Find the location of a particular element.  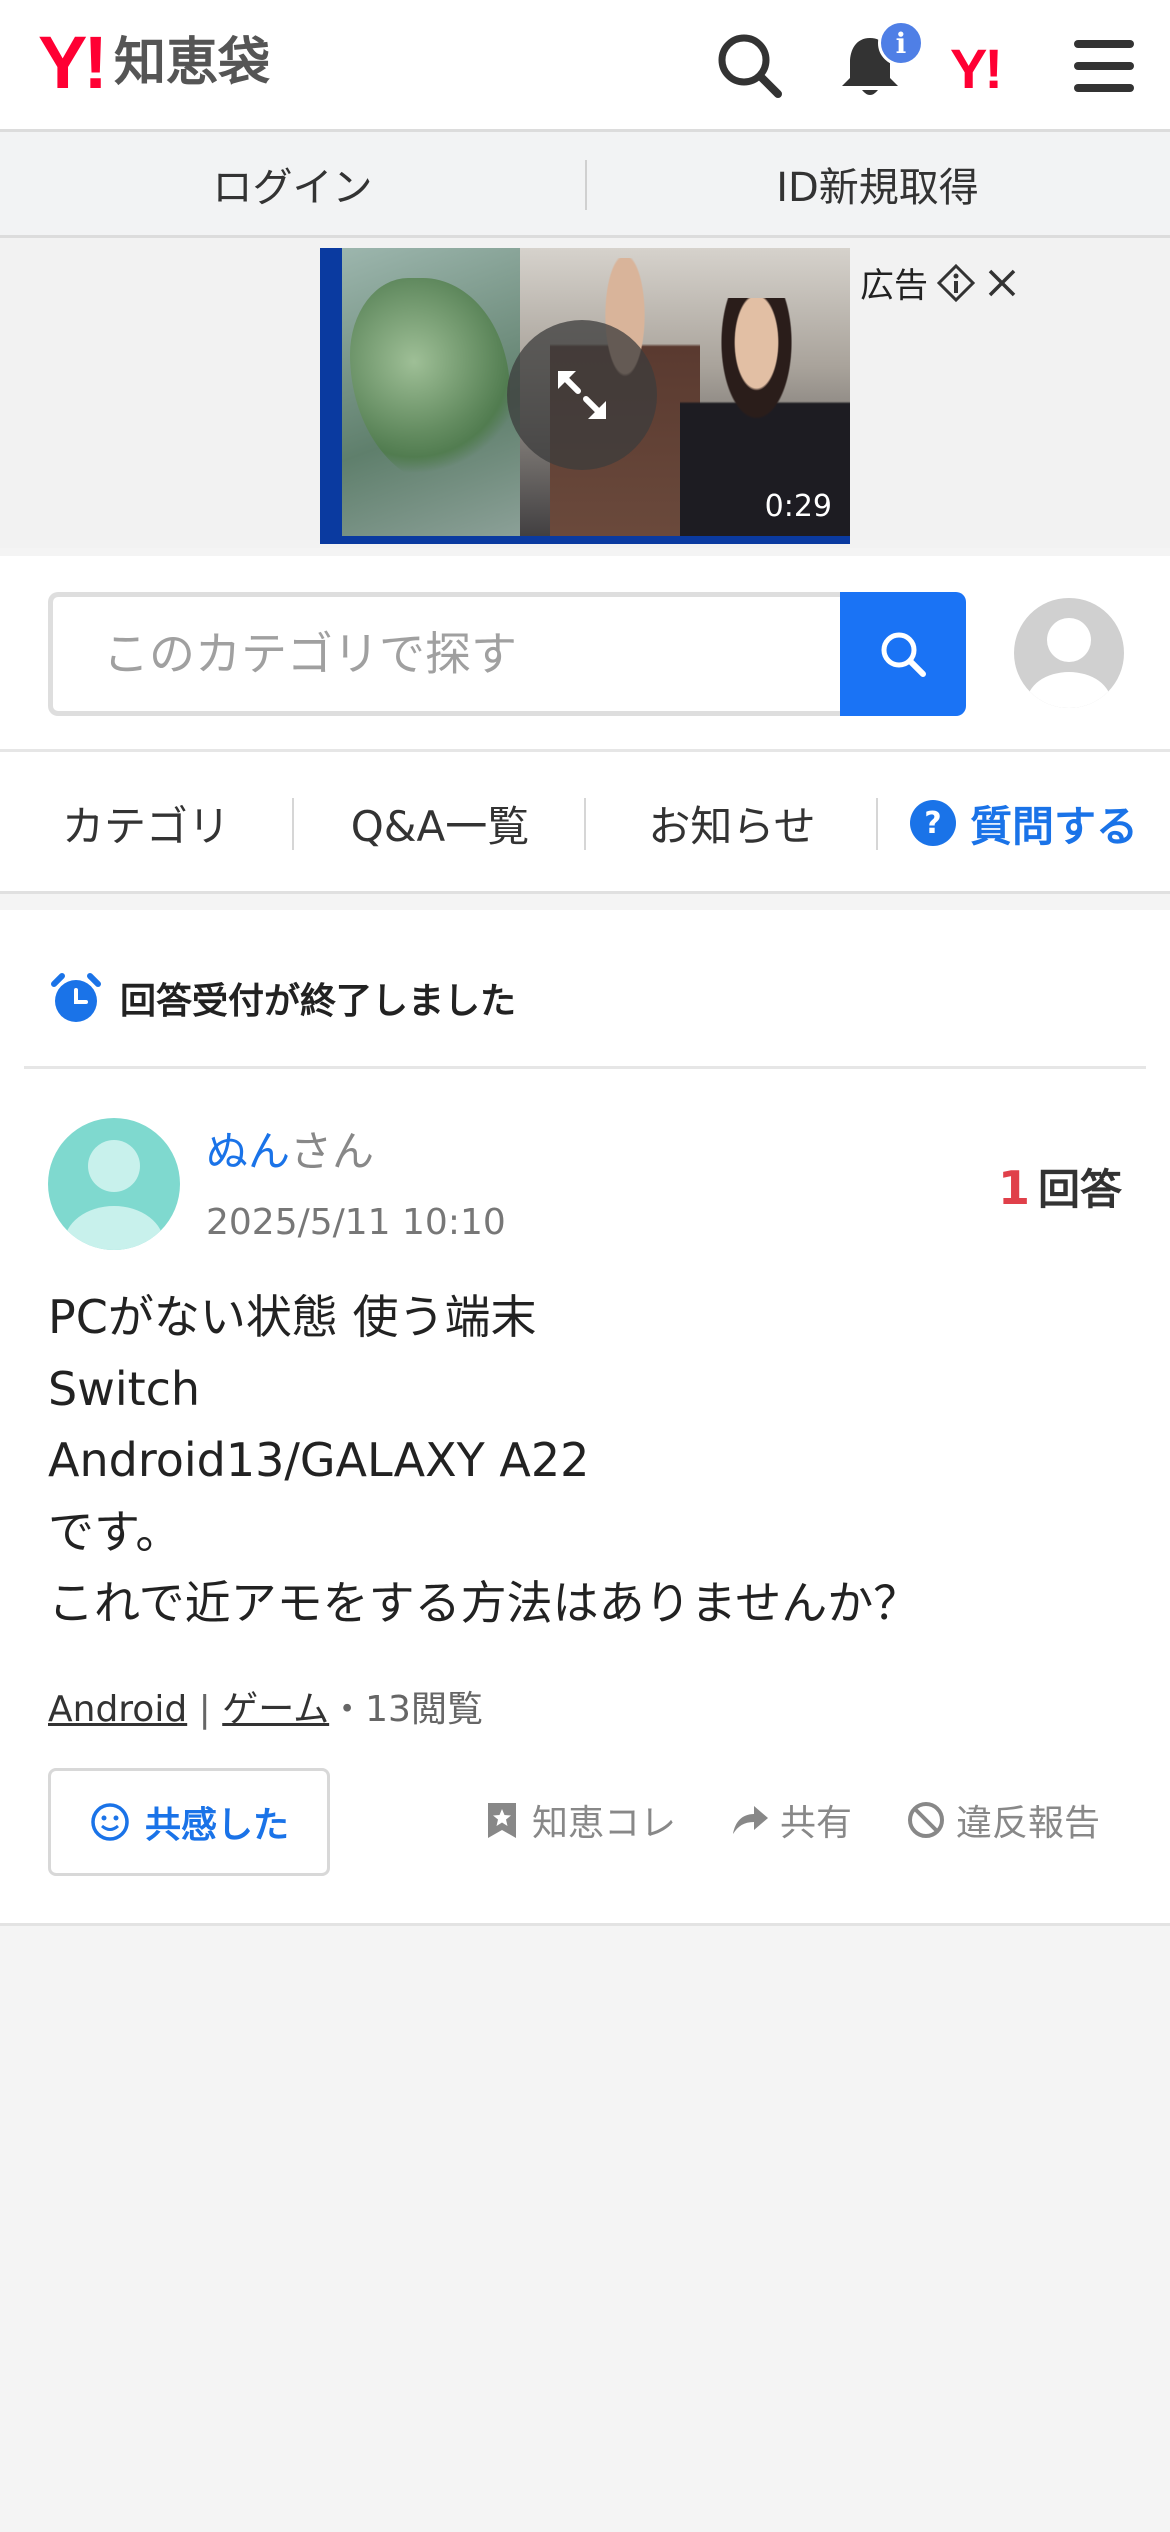

tag-game: ゲーム is located at coordinates (275, 1709).